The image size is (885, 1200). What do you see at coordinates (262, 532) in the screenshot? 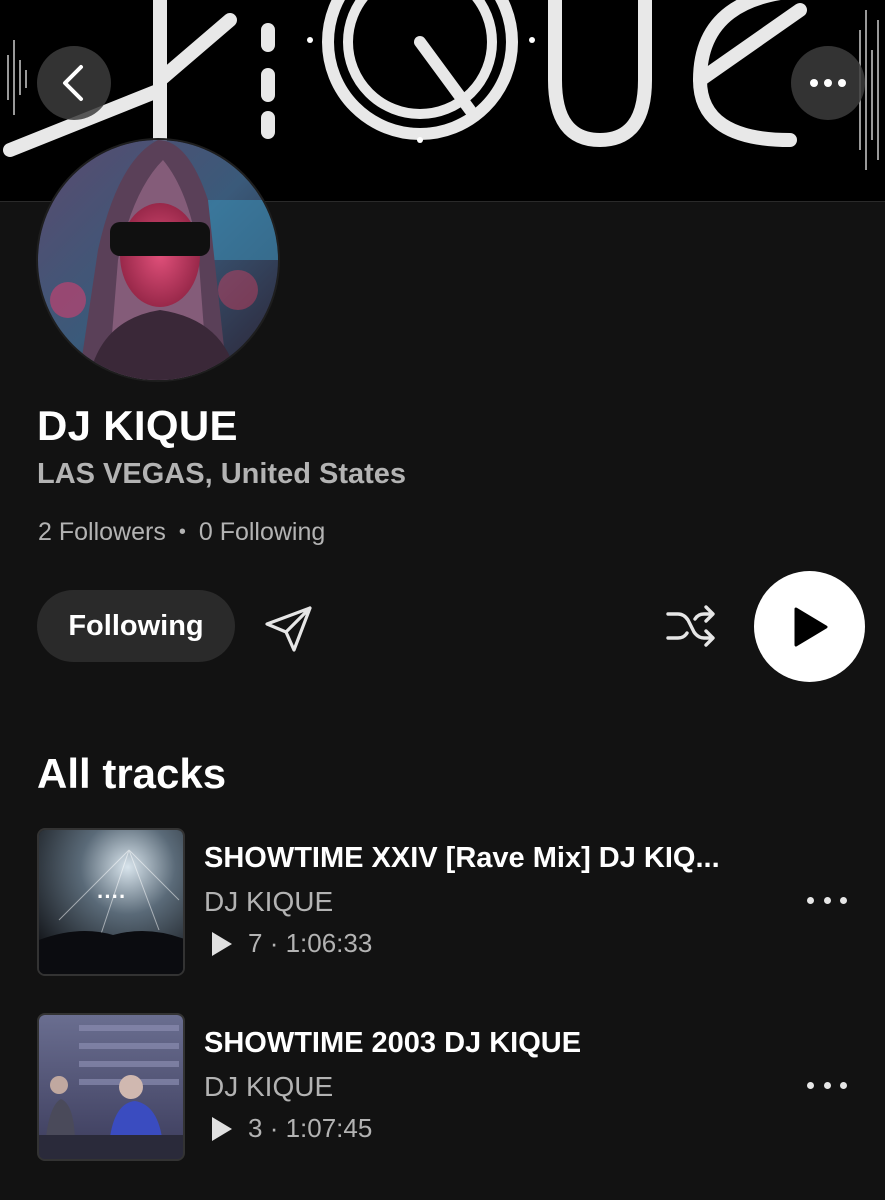
I see `following-count: 0 Following` at bounding box center [262, 532].